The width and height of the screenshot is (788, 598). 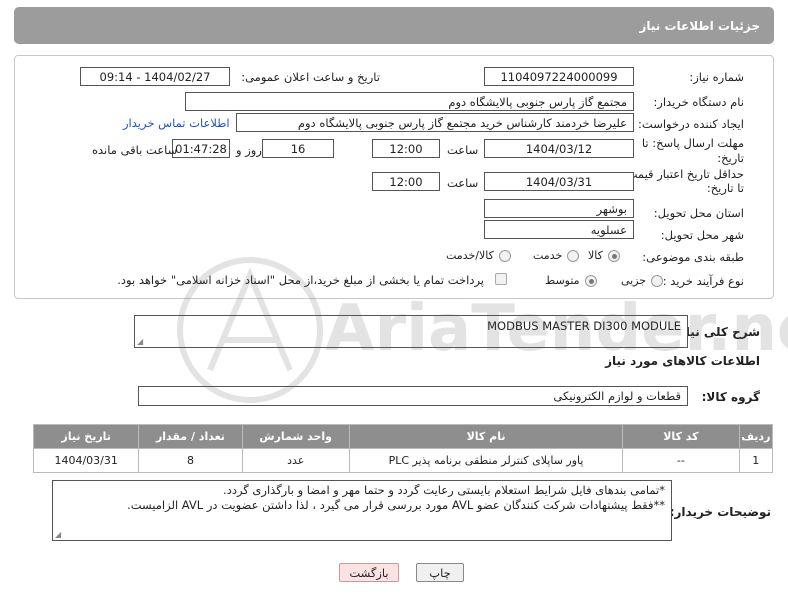 What do you see at coordinates (681, 436) in the screenshot?
I see `col-header-code: کد کالا` at bounding box center [681, 436].